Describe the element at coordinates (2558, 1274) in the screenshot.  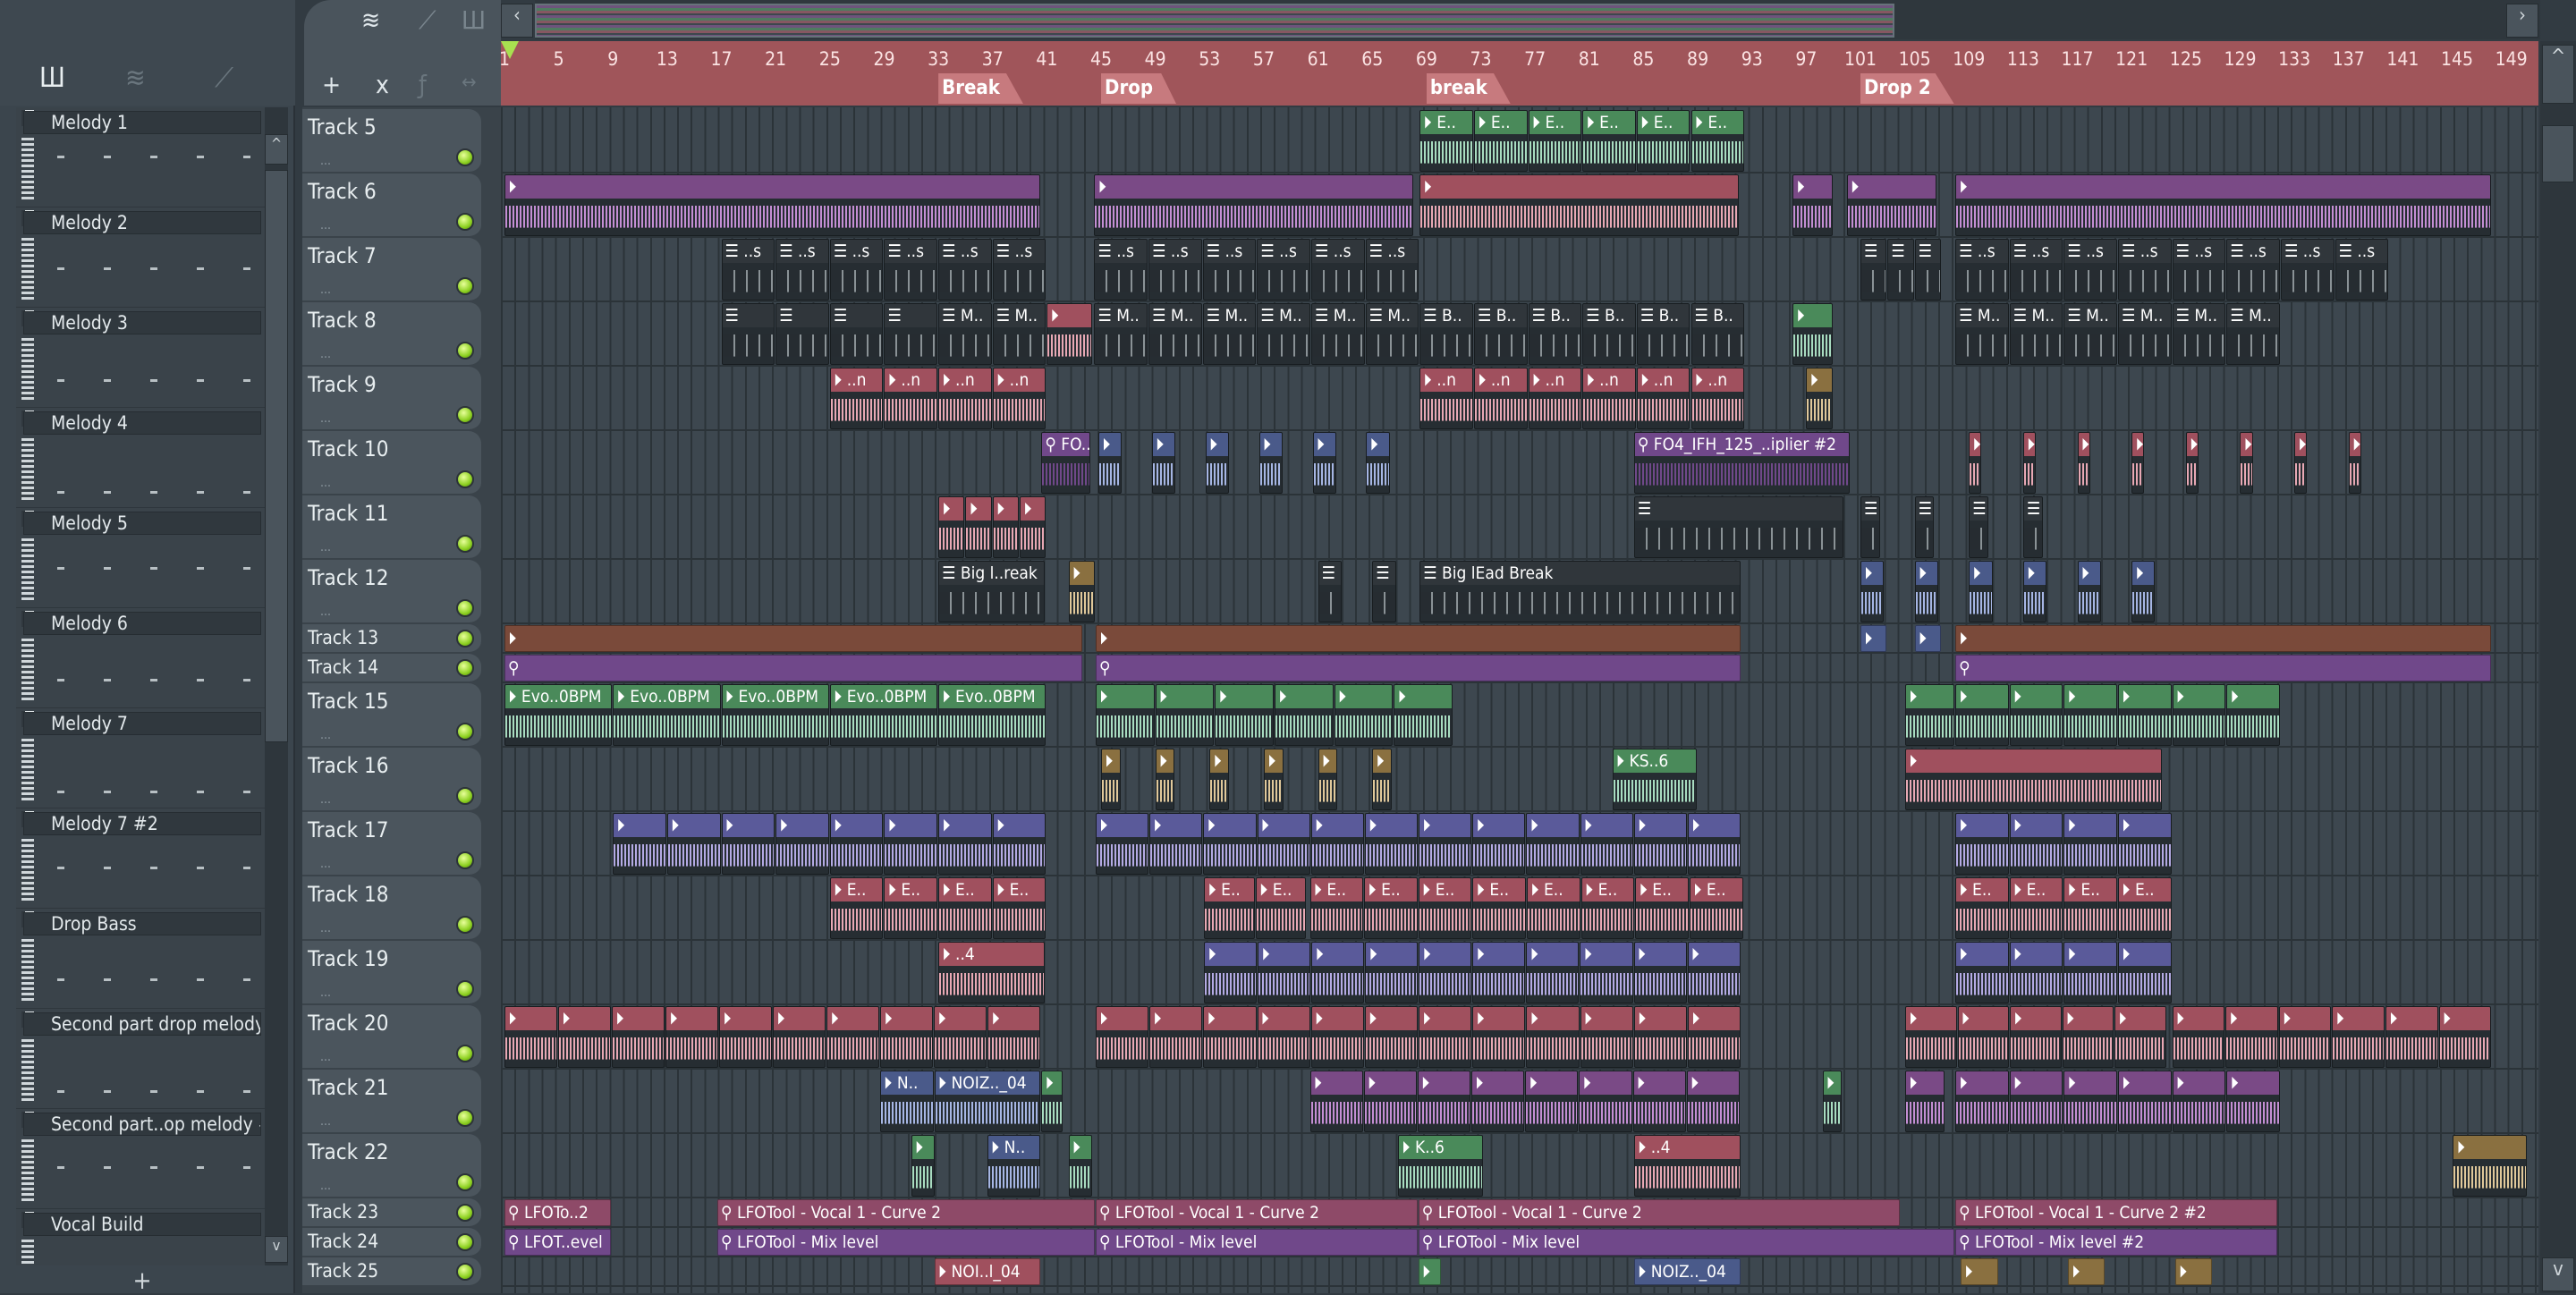
I see `scroll-down-button: v` at that location.